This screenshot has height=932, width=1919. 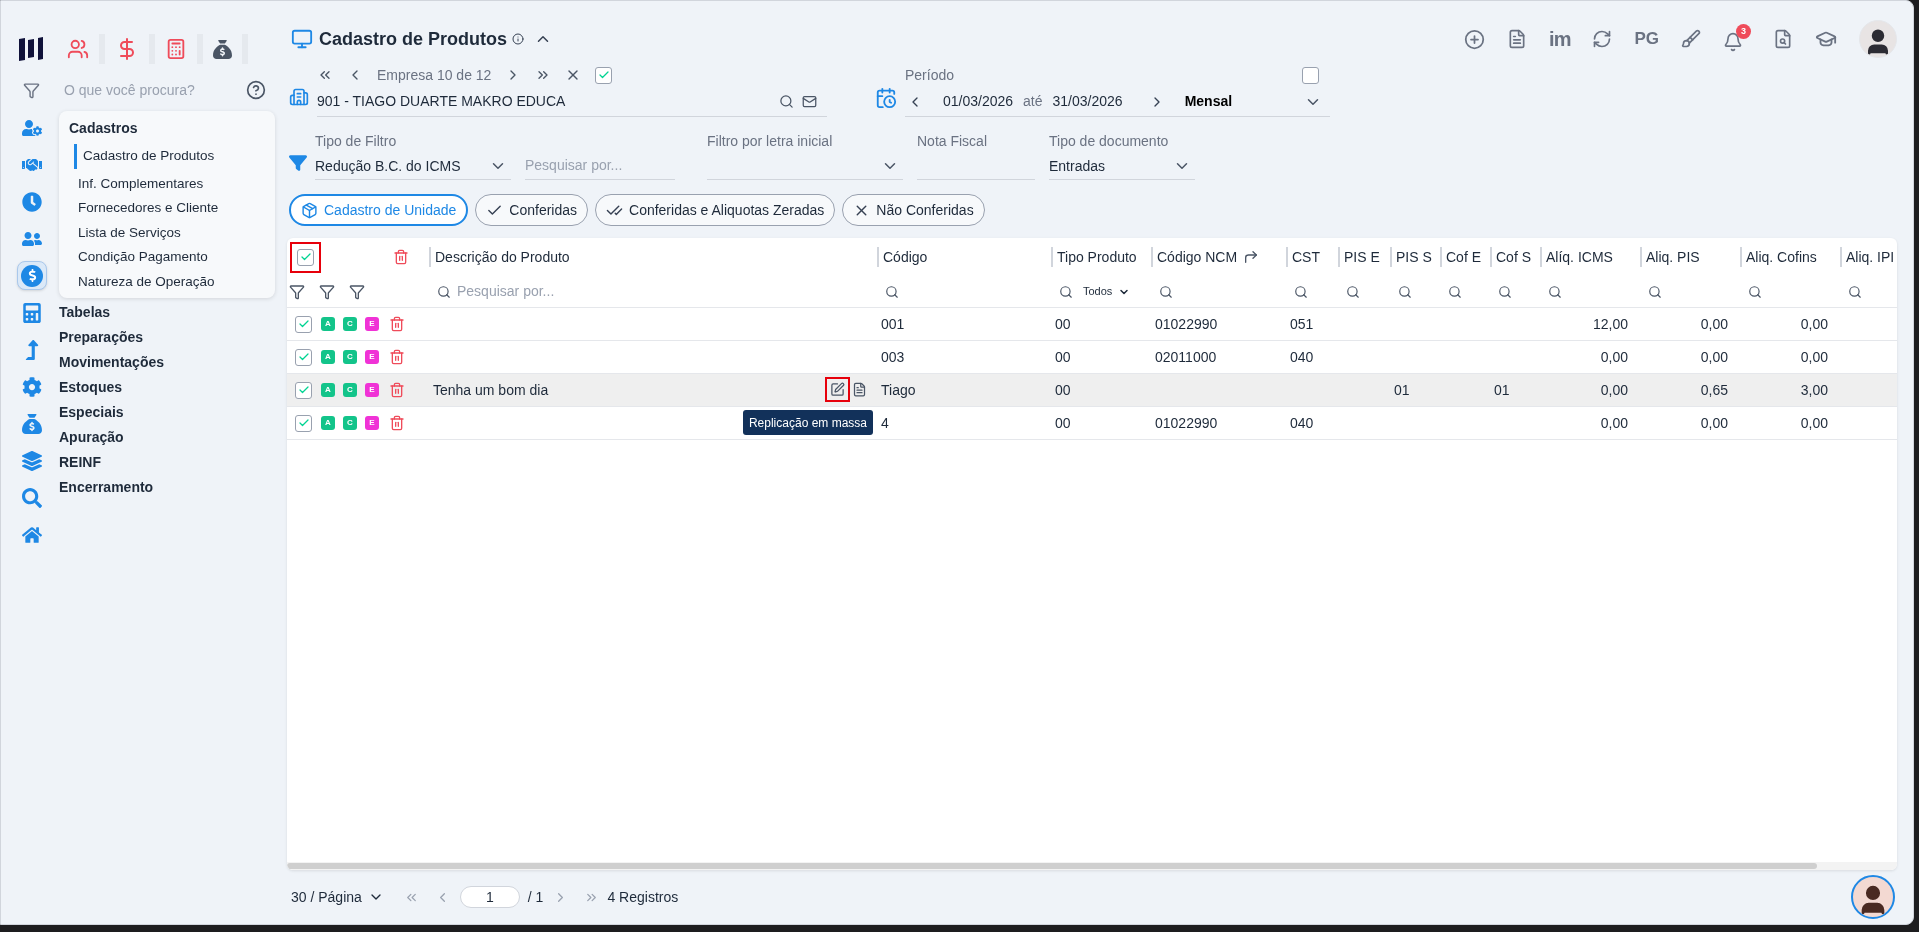 What do you see at coordinates (1781, 257) in the screenshot?
I see `column-header: Aliq. Cofins` at bounding box center [1781, 257].